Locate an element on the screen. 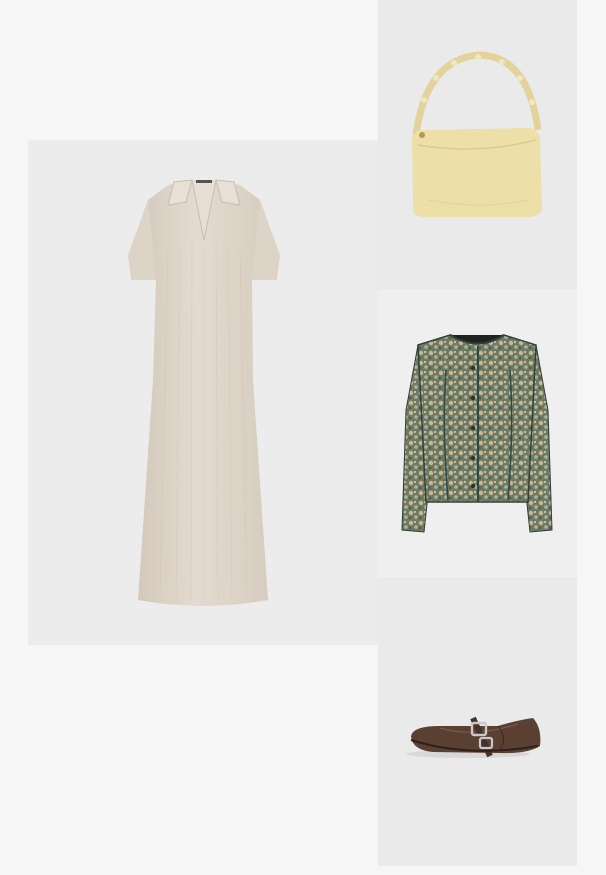 The image size is (606, 875). shoes-image is located at coordinates (473, 737).